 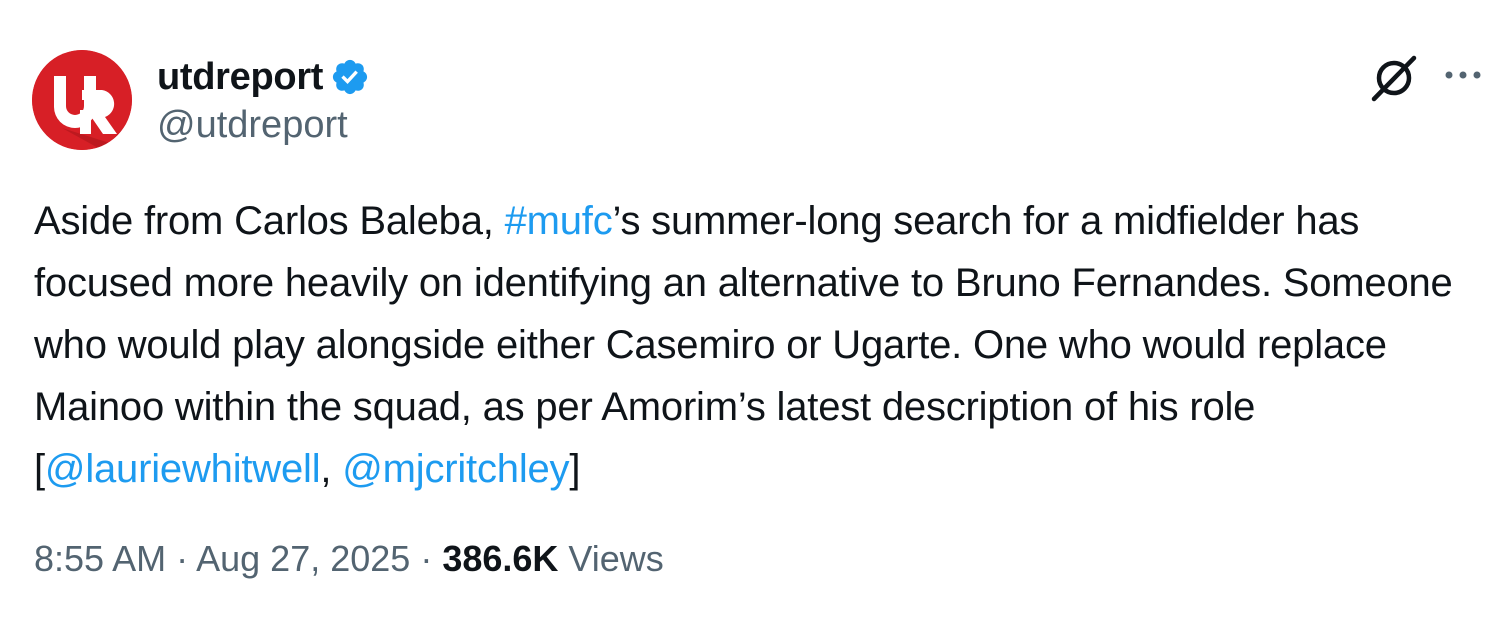 I want to click on author-name-row: utdreport, so click(x=263, y=77).